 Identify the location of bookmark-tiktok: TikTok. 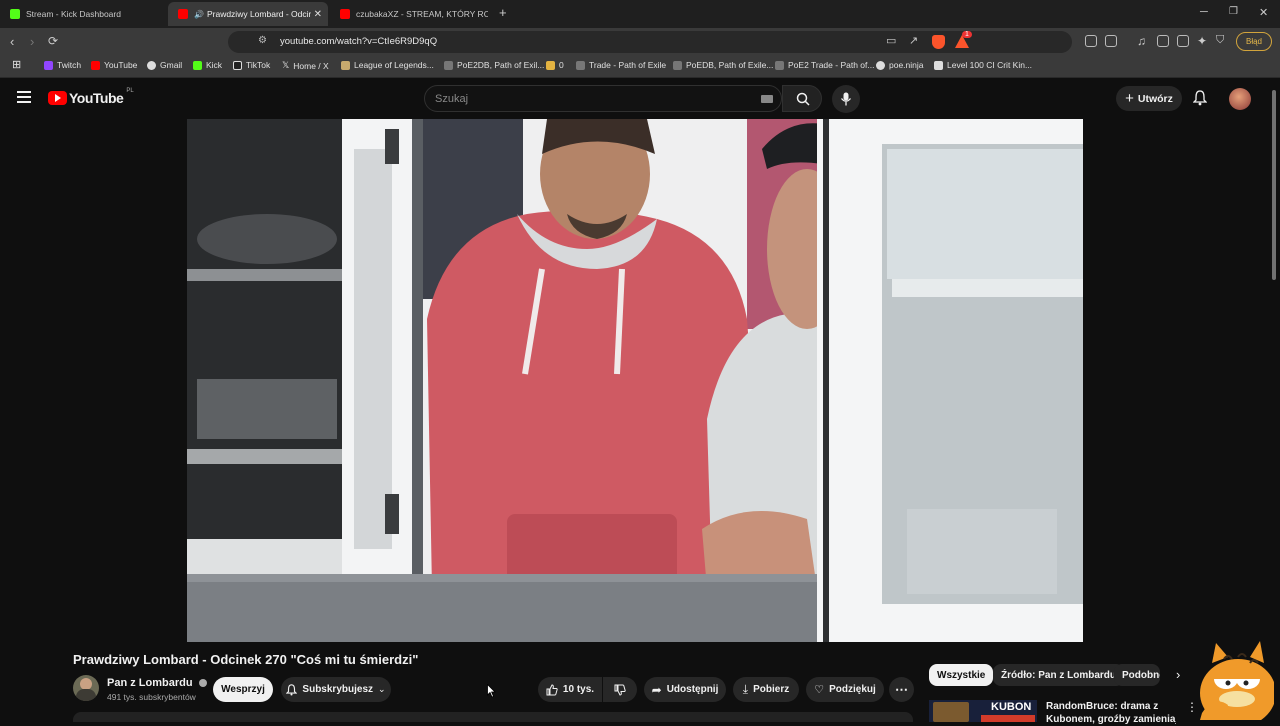
(251, 65).